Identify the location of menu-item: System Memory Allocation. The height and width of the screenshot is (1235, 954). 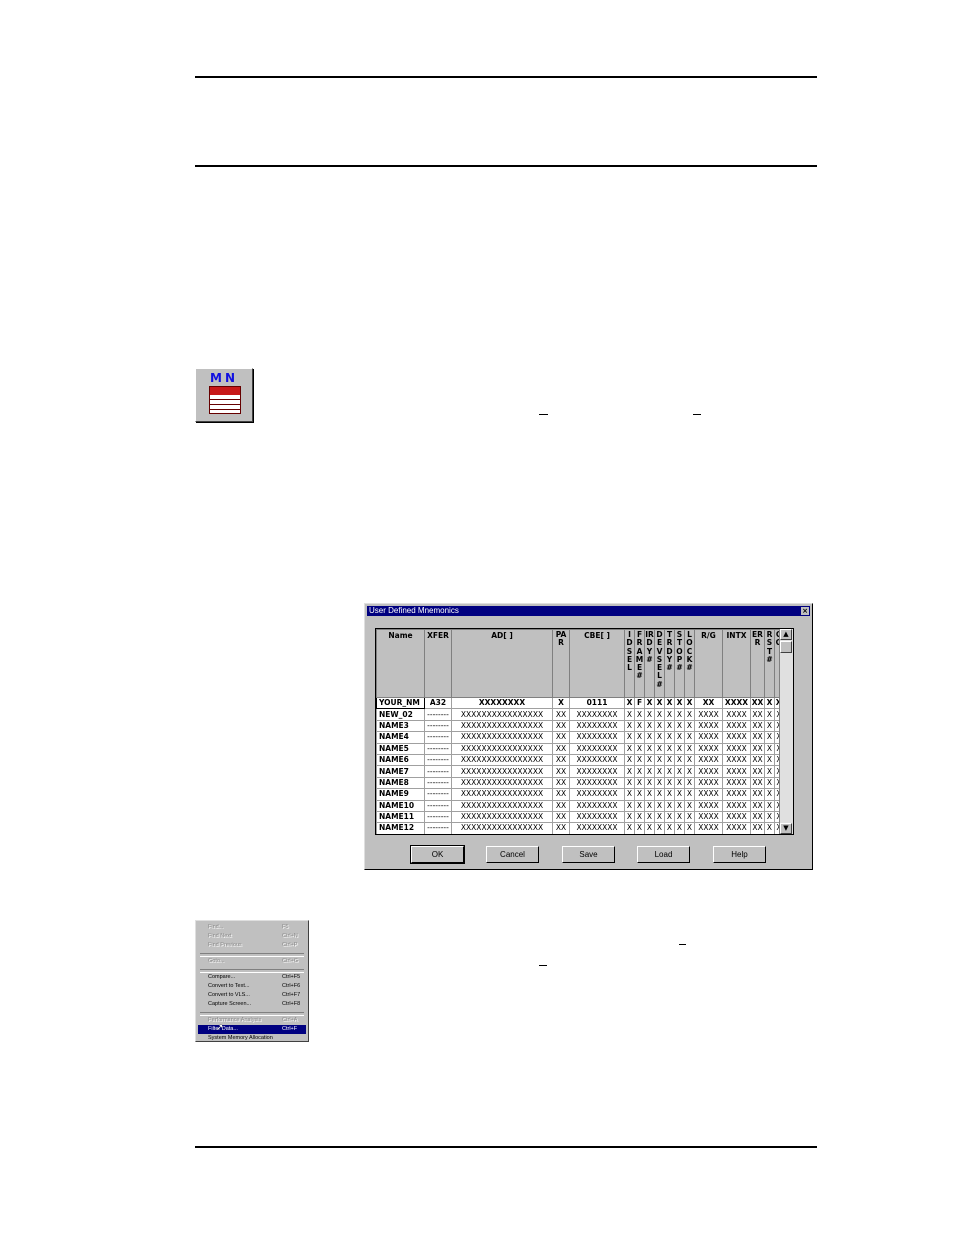
(252, 1038).